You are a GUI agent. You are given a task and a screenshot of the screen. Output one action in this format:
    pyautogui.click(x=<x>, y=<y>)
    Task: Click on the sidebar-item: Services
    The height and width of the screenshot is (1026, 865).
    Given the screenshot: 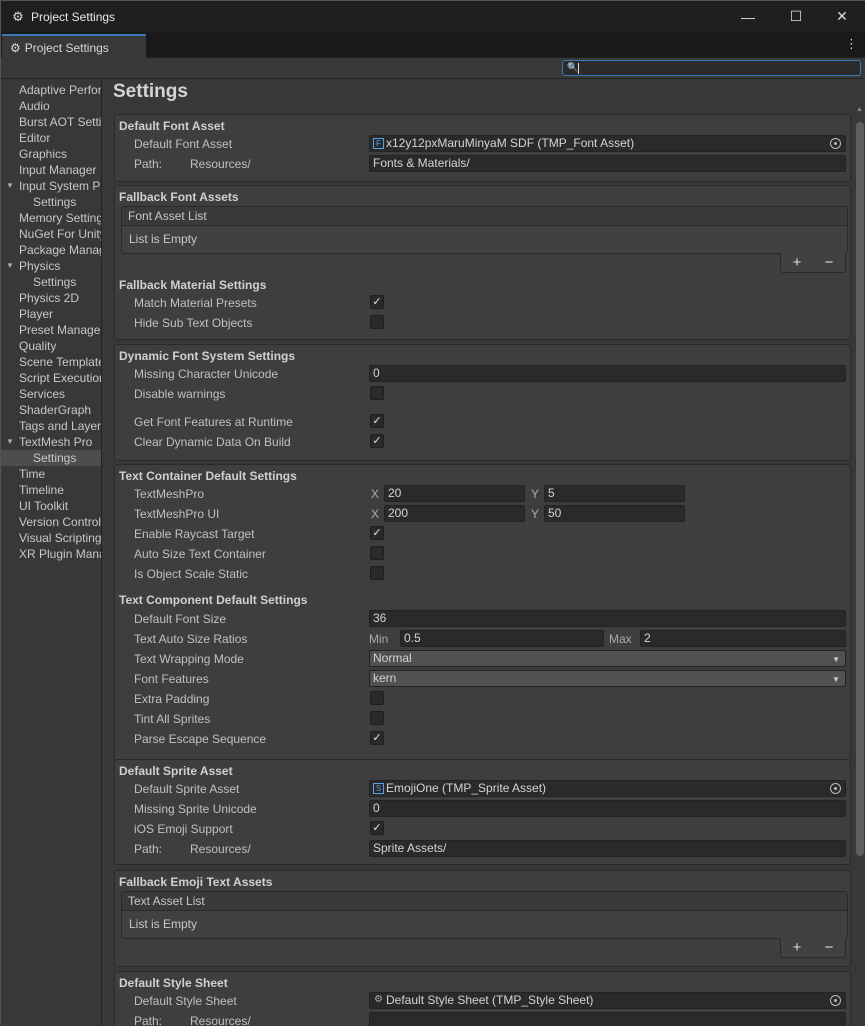 What is the action you would take?
    pyautogui.click(x=51, y=394)
    